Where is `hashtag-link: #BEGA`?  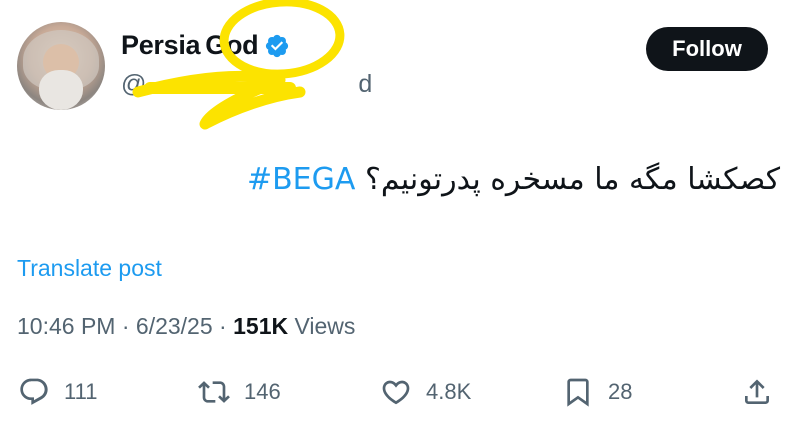 hashtag-link: #BEGA is located at coordinates (301, 179).